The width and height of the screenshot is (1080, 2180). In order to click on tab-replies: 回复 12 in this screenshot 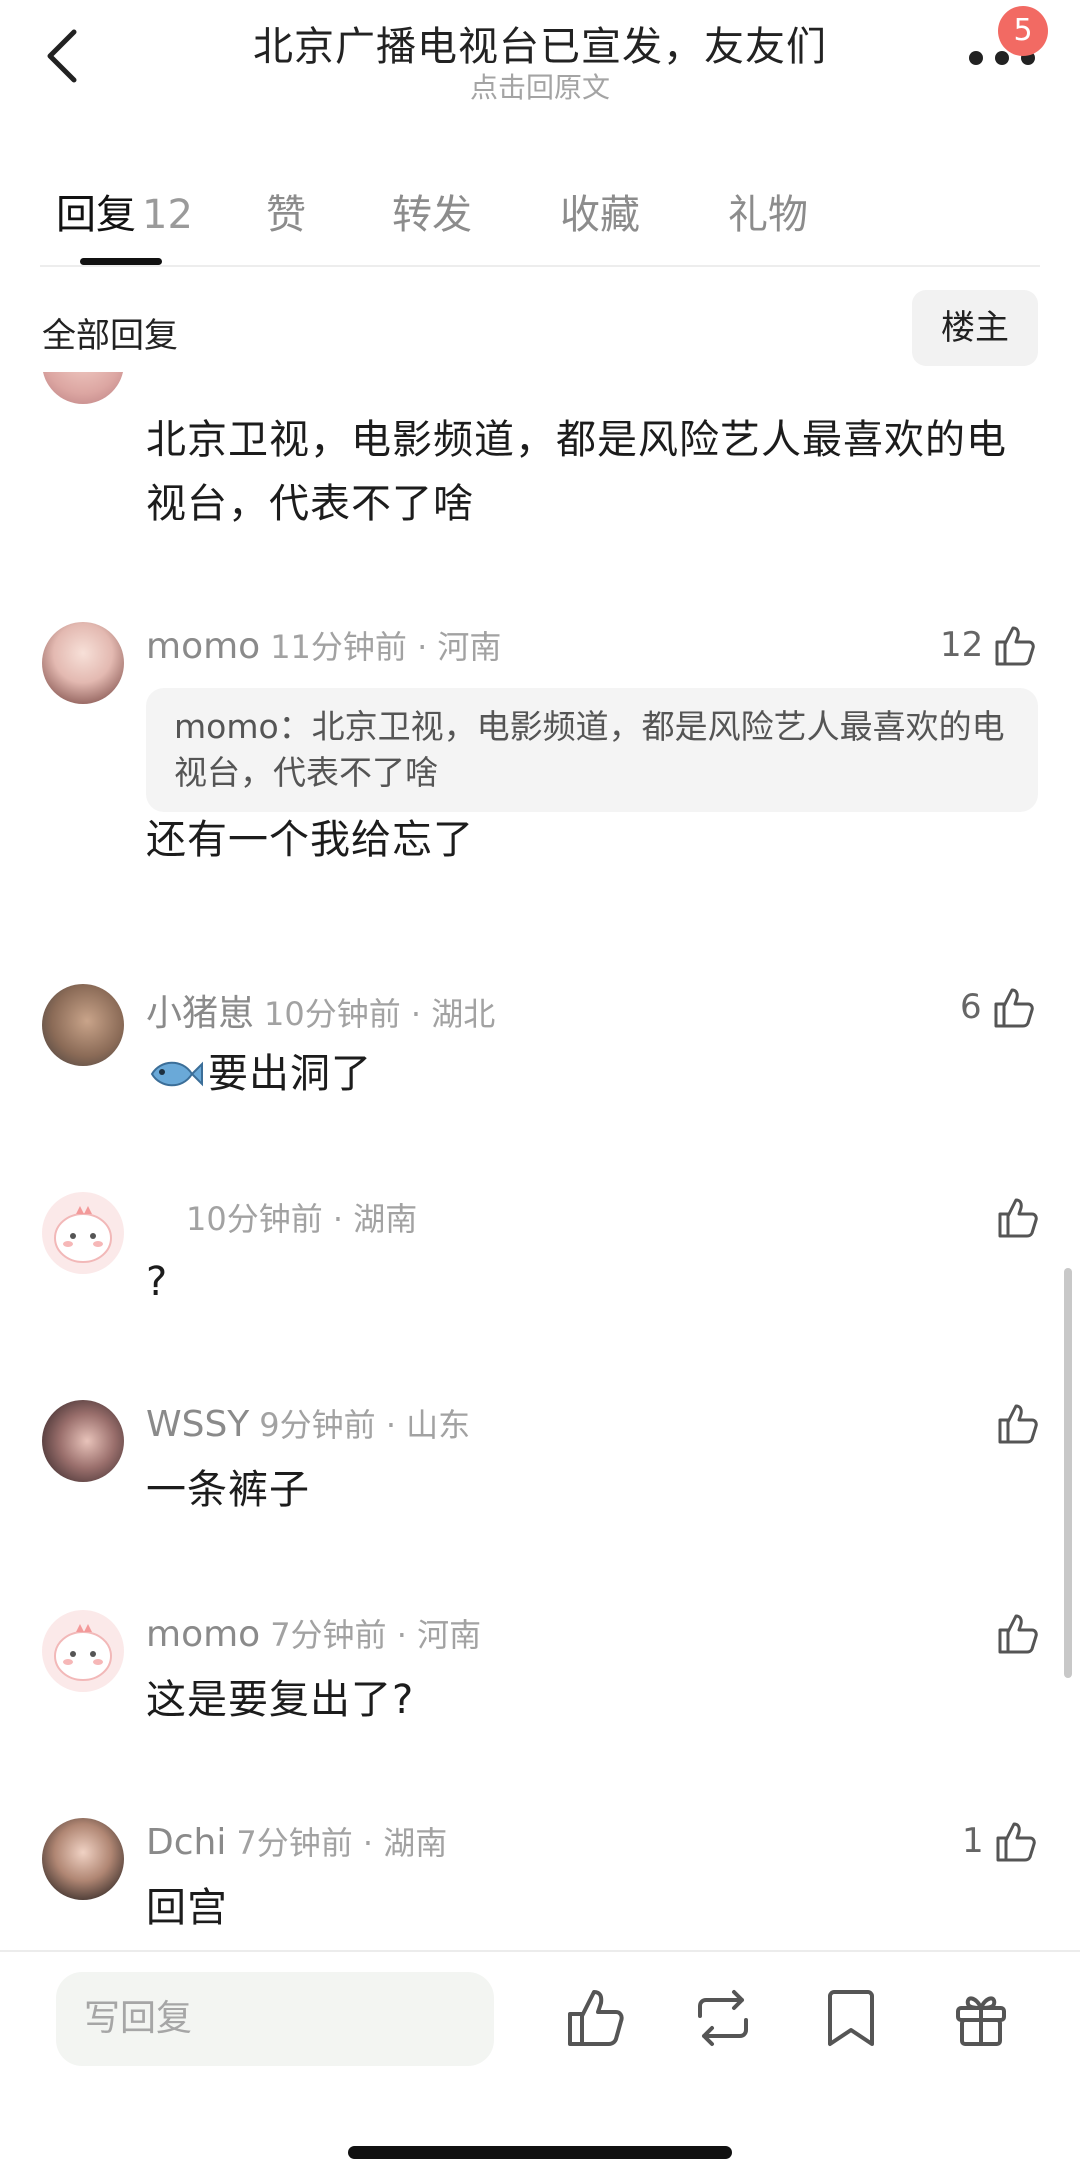, I will do `click(124, 211)`.